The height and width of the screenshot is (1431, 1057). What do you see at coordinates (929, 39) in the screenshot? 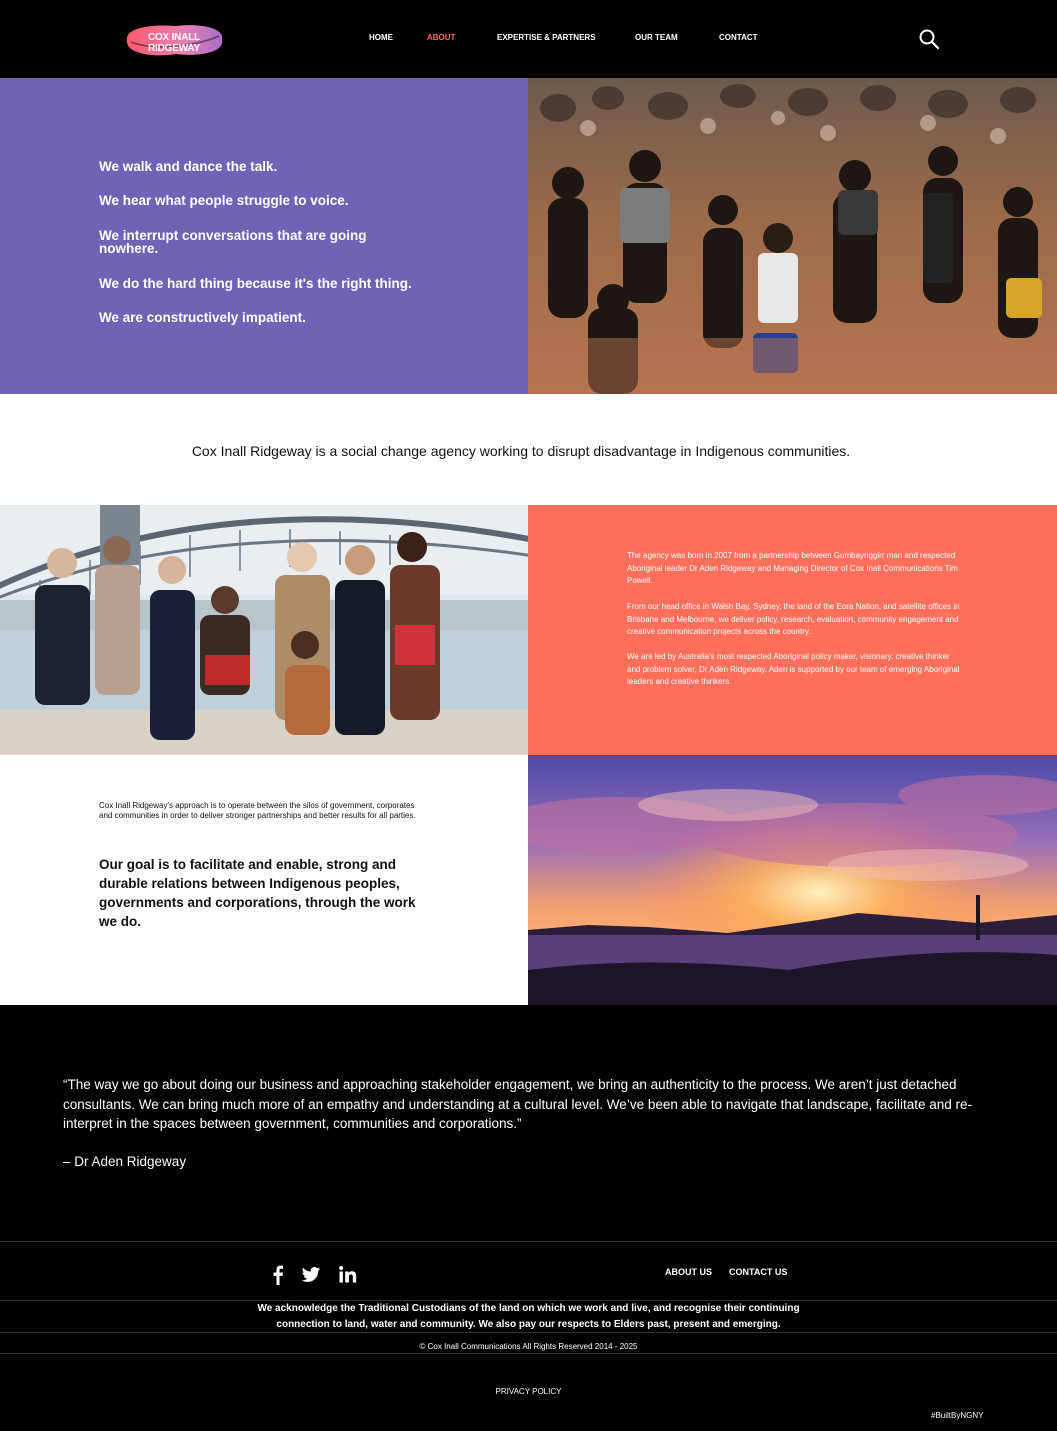
I see `search-icon` at bounding box center [929, 39].